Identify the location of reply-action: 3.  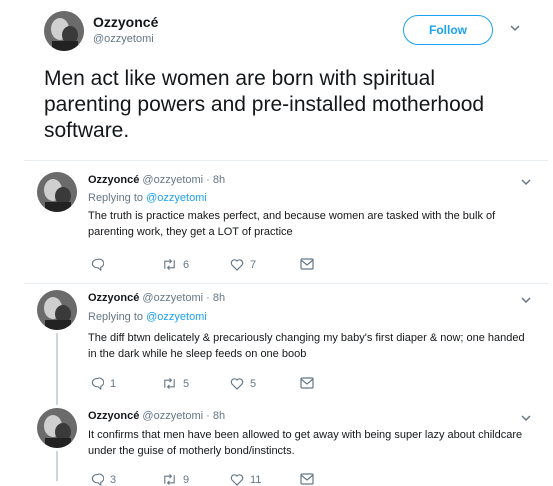
(103, 479).